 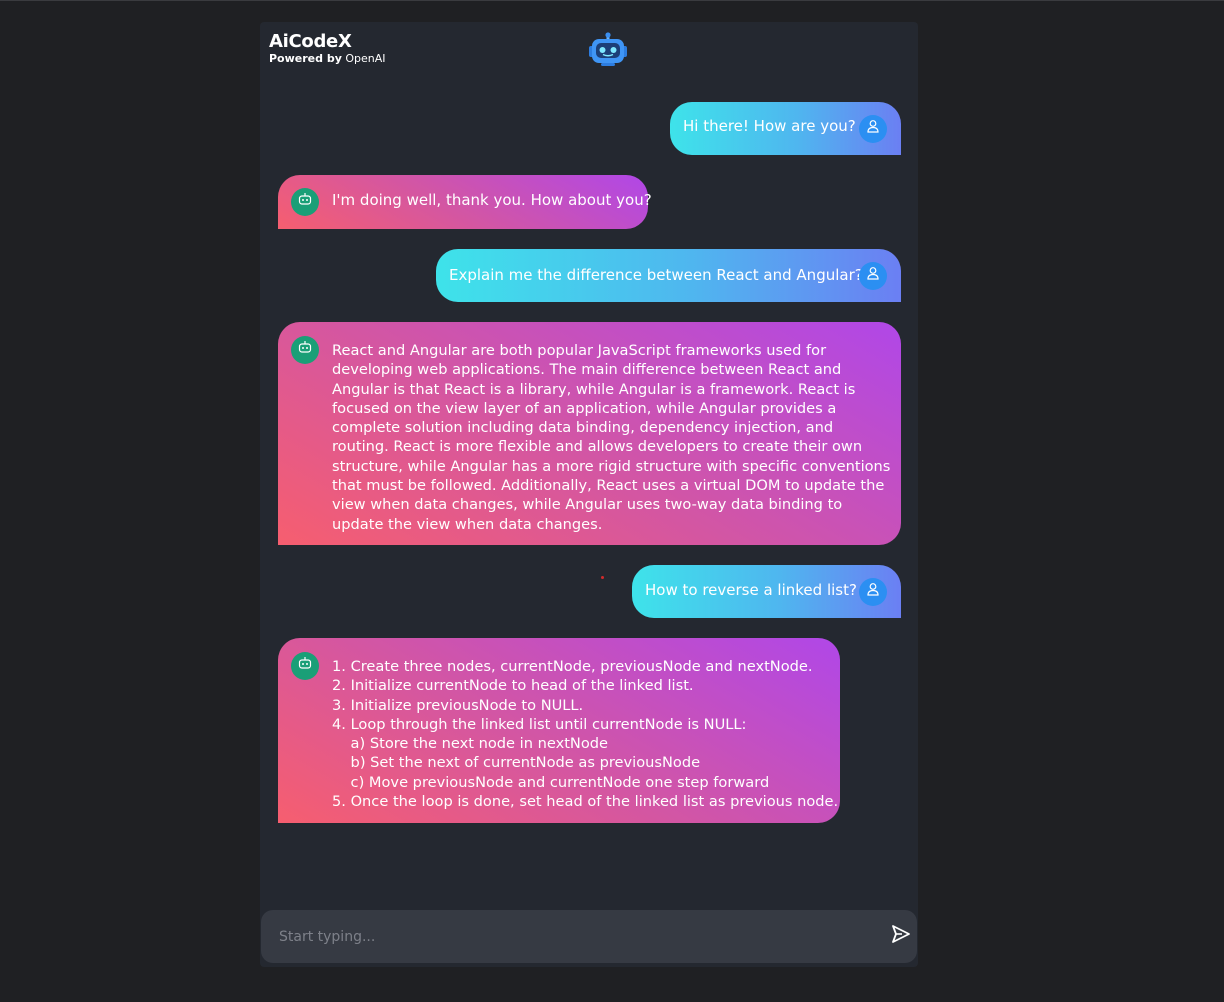 I want to click on user-message: How to reverse a linked list?, so click(x=766, y=591).